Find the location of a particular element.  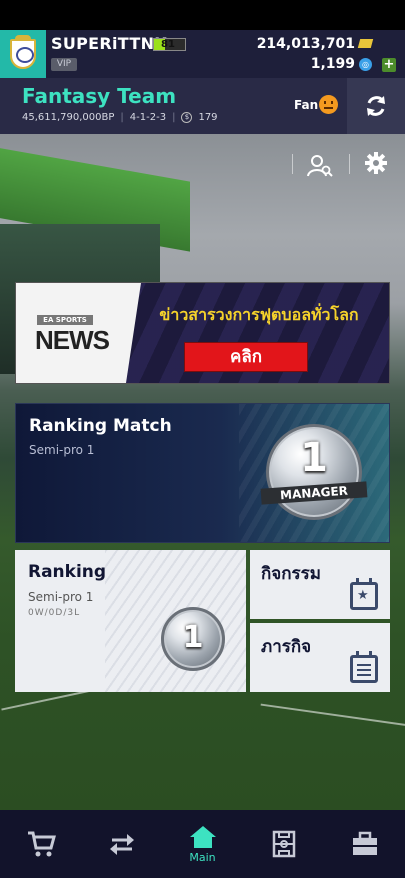

switch-team-button is located at coordinates (376, 106).